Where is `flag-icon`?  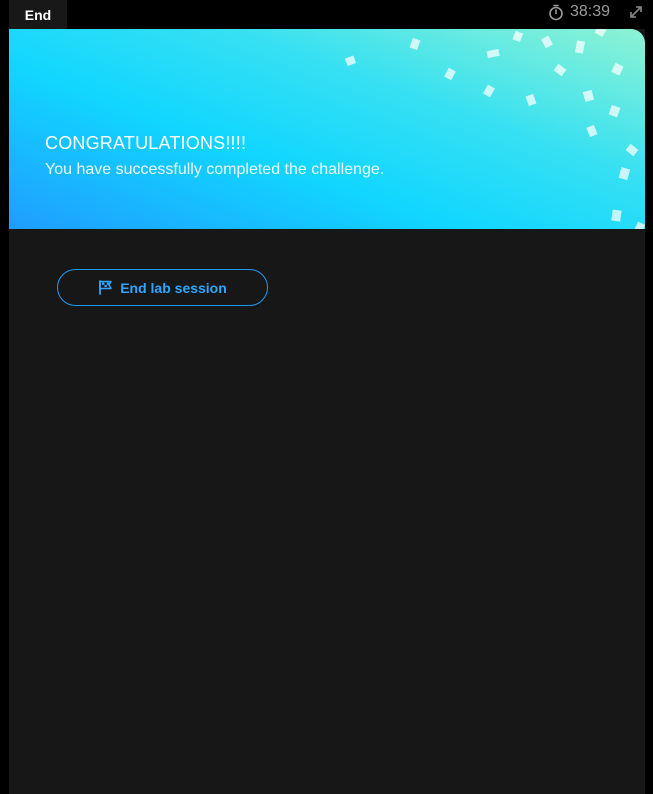
flag-icon is located at coordinates (105, 287).